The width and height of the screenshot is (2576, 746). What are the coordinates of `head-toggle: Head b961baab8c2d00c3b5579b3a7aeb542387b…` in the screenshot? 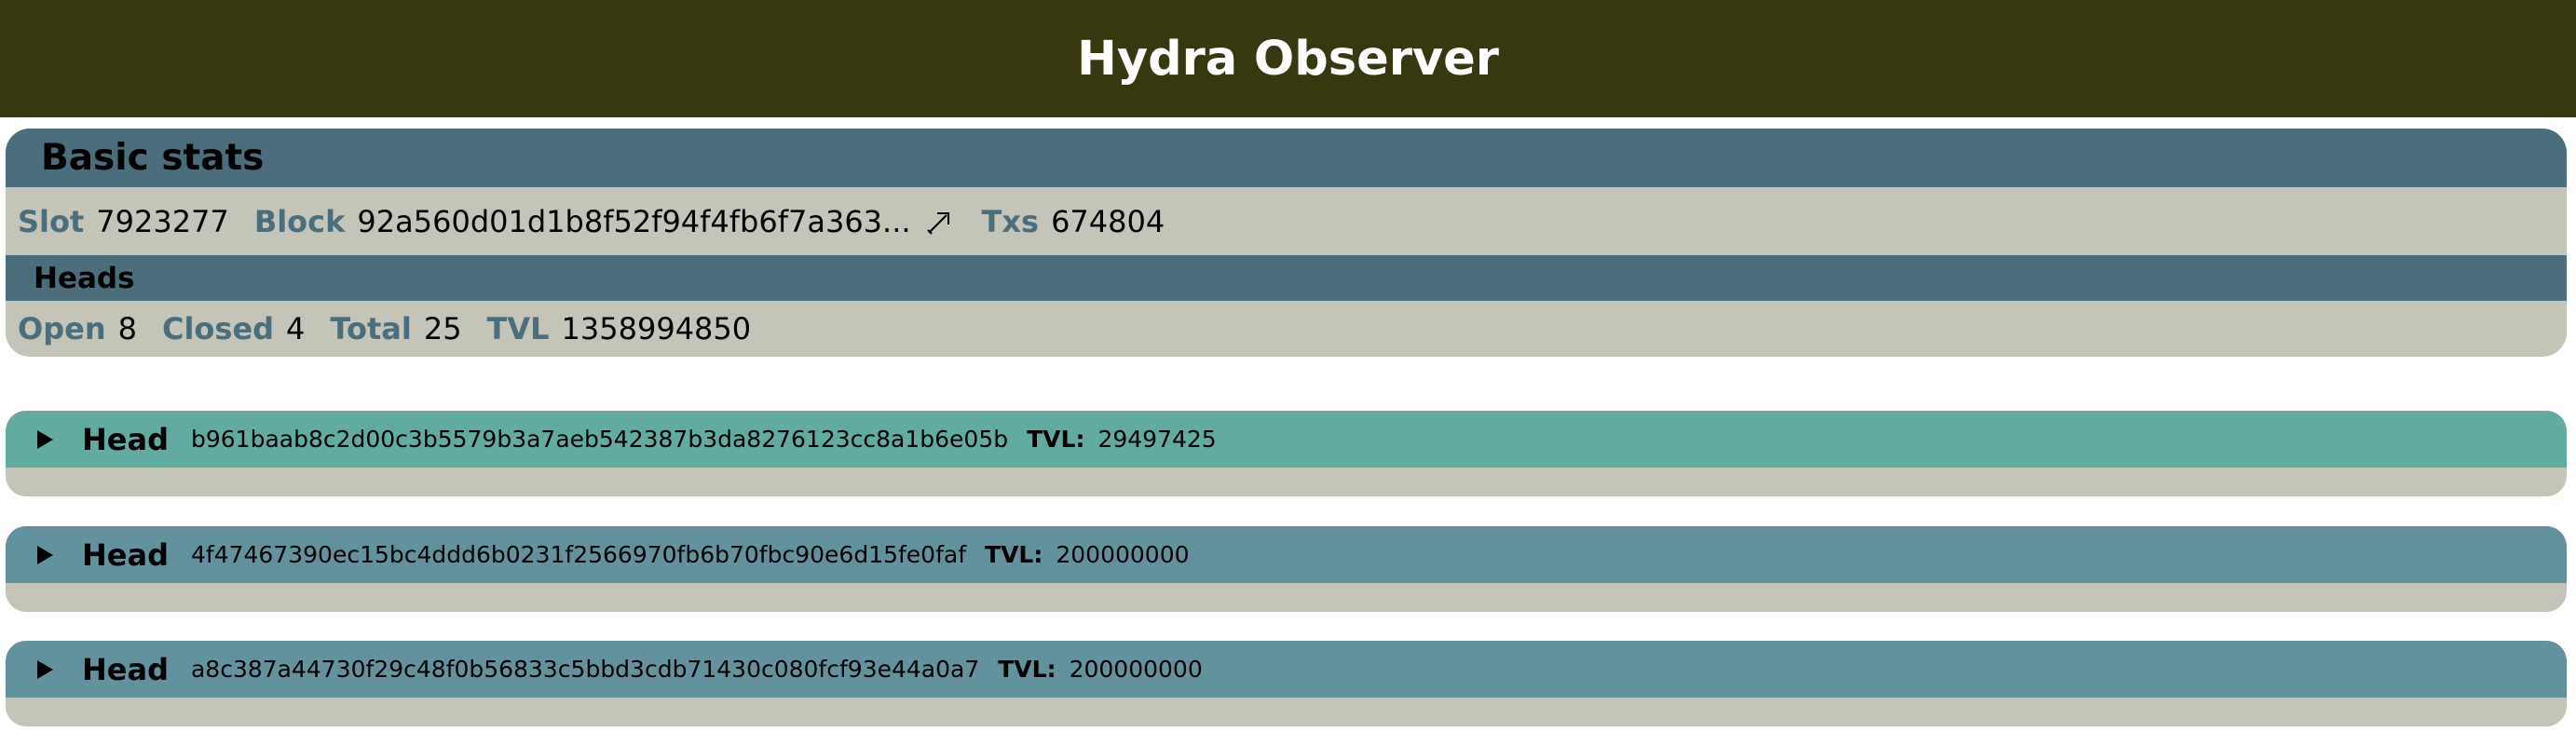 It's located at (1286, 439).